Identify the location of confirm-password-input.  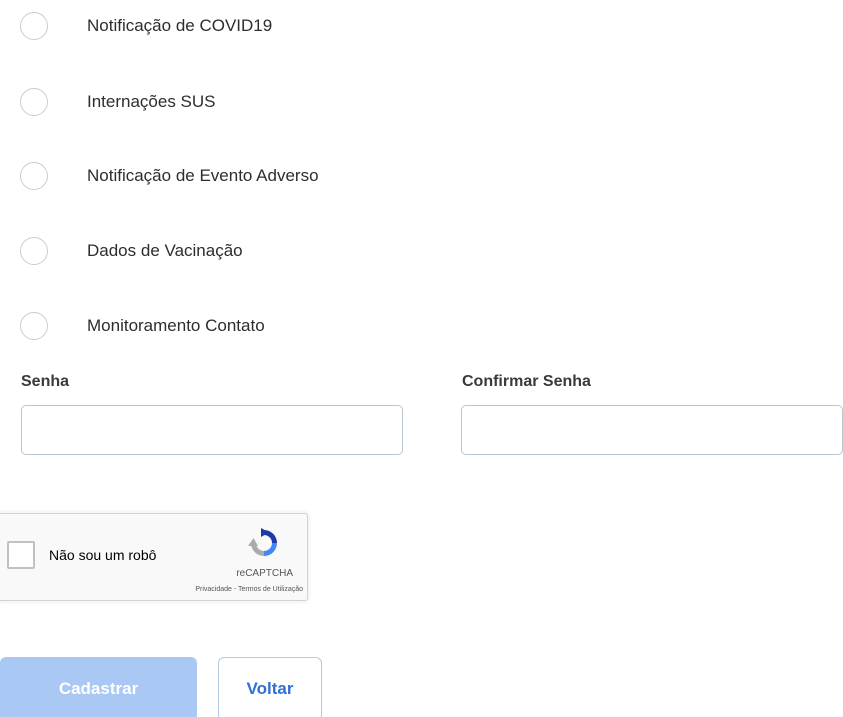
(652, 430).